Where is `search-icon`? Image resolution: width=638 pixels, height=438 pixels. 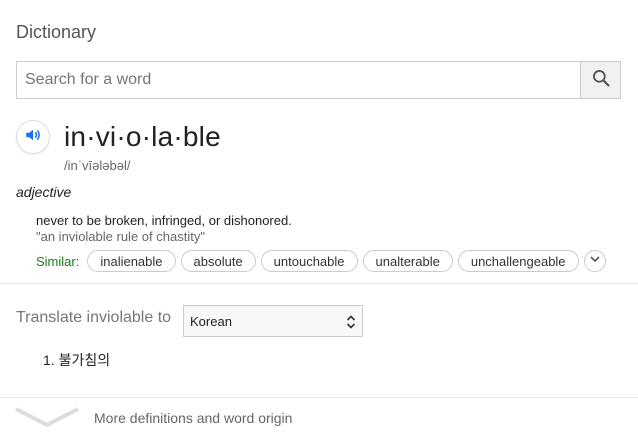 search-icon is located at coordinates (601, 80).